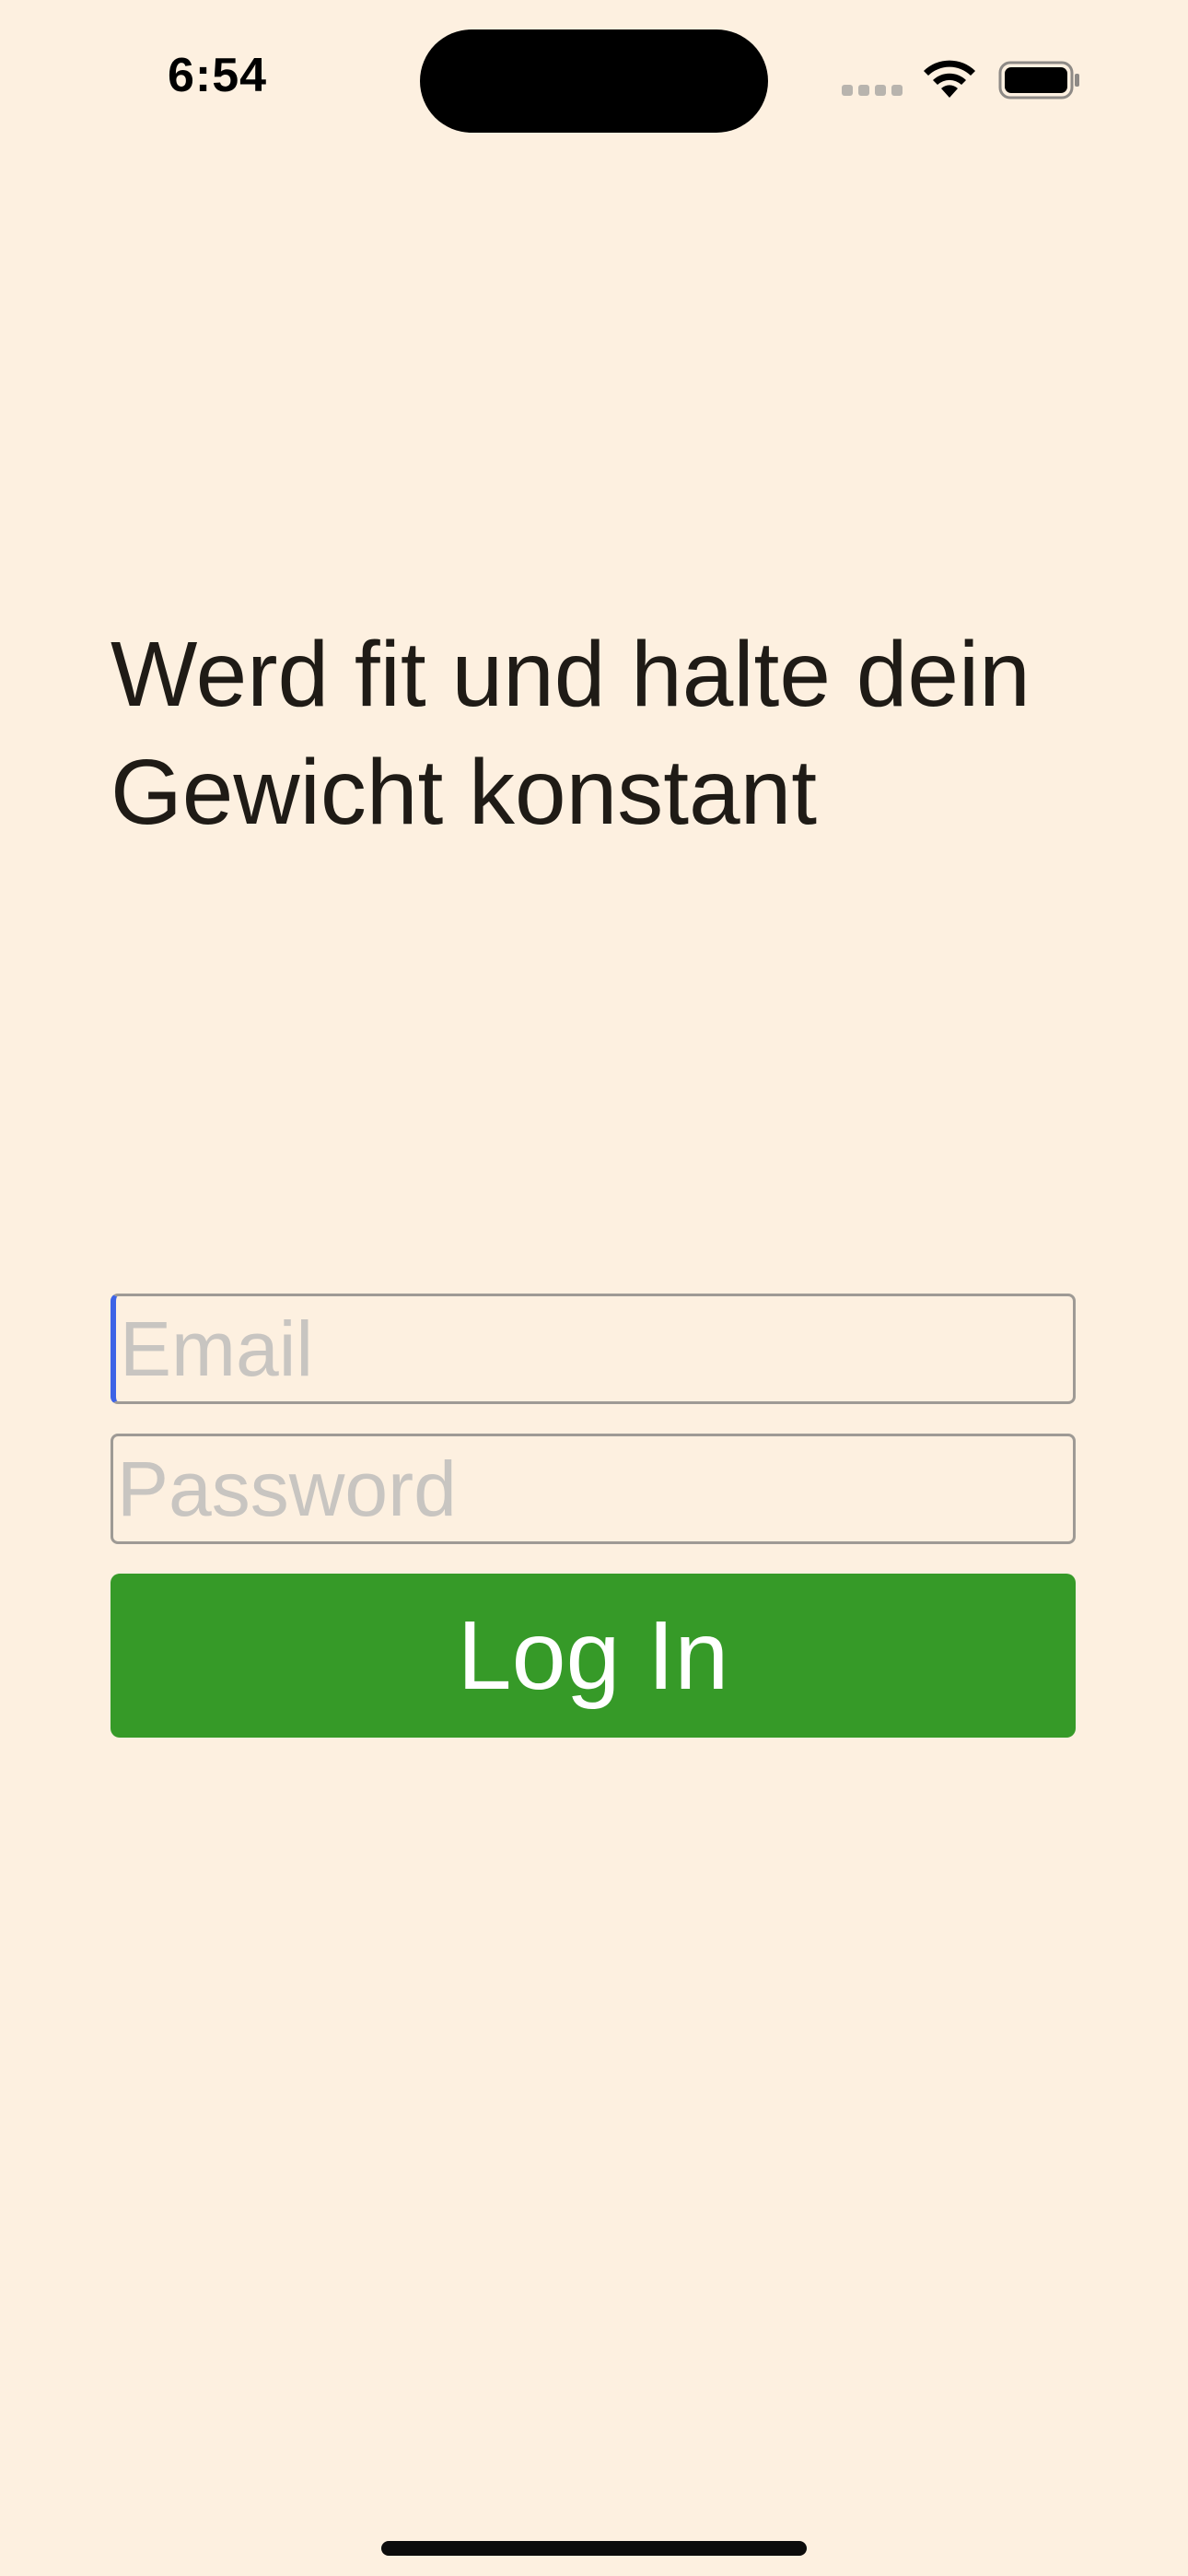 This screenshot has width=1188, height=2576. What do you see at coordinates (571, 733) in the screenshot?
I see `page-headline: Werd fit und halte dein Gewicht konstant` at bounding box center [571, 733].